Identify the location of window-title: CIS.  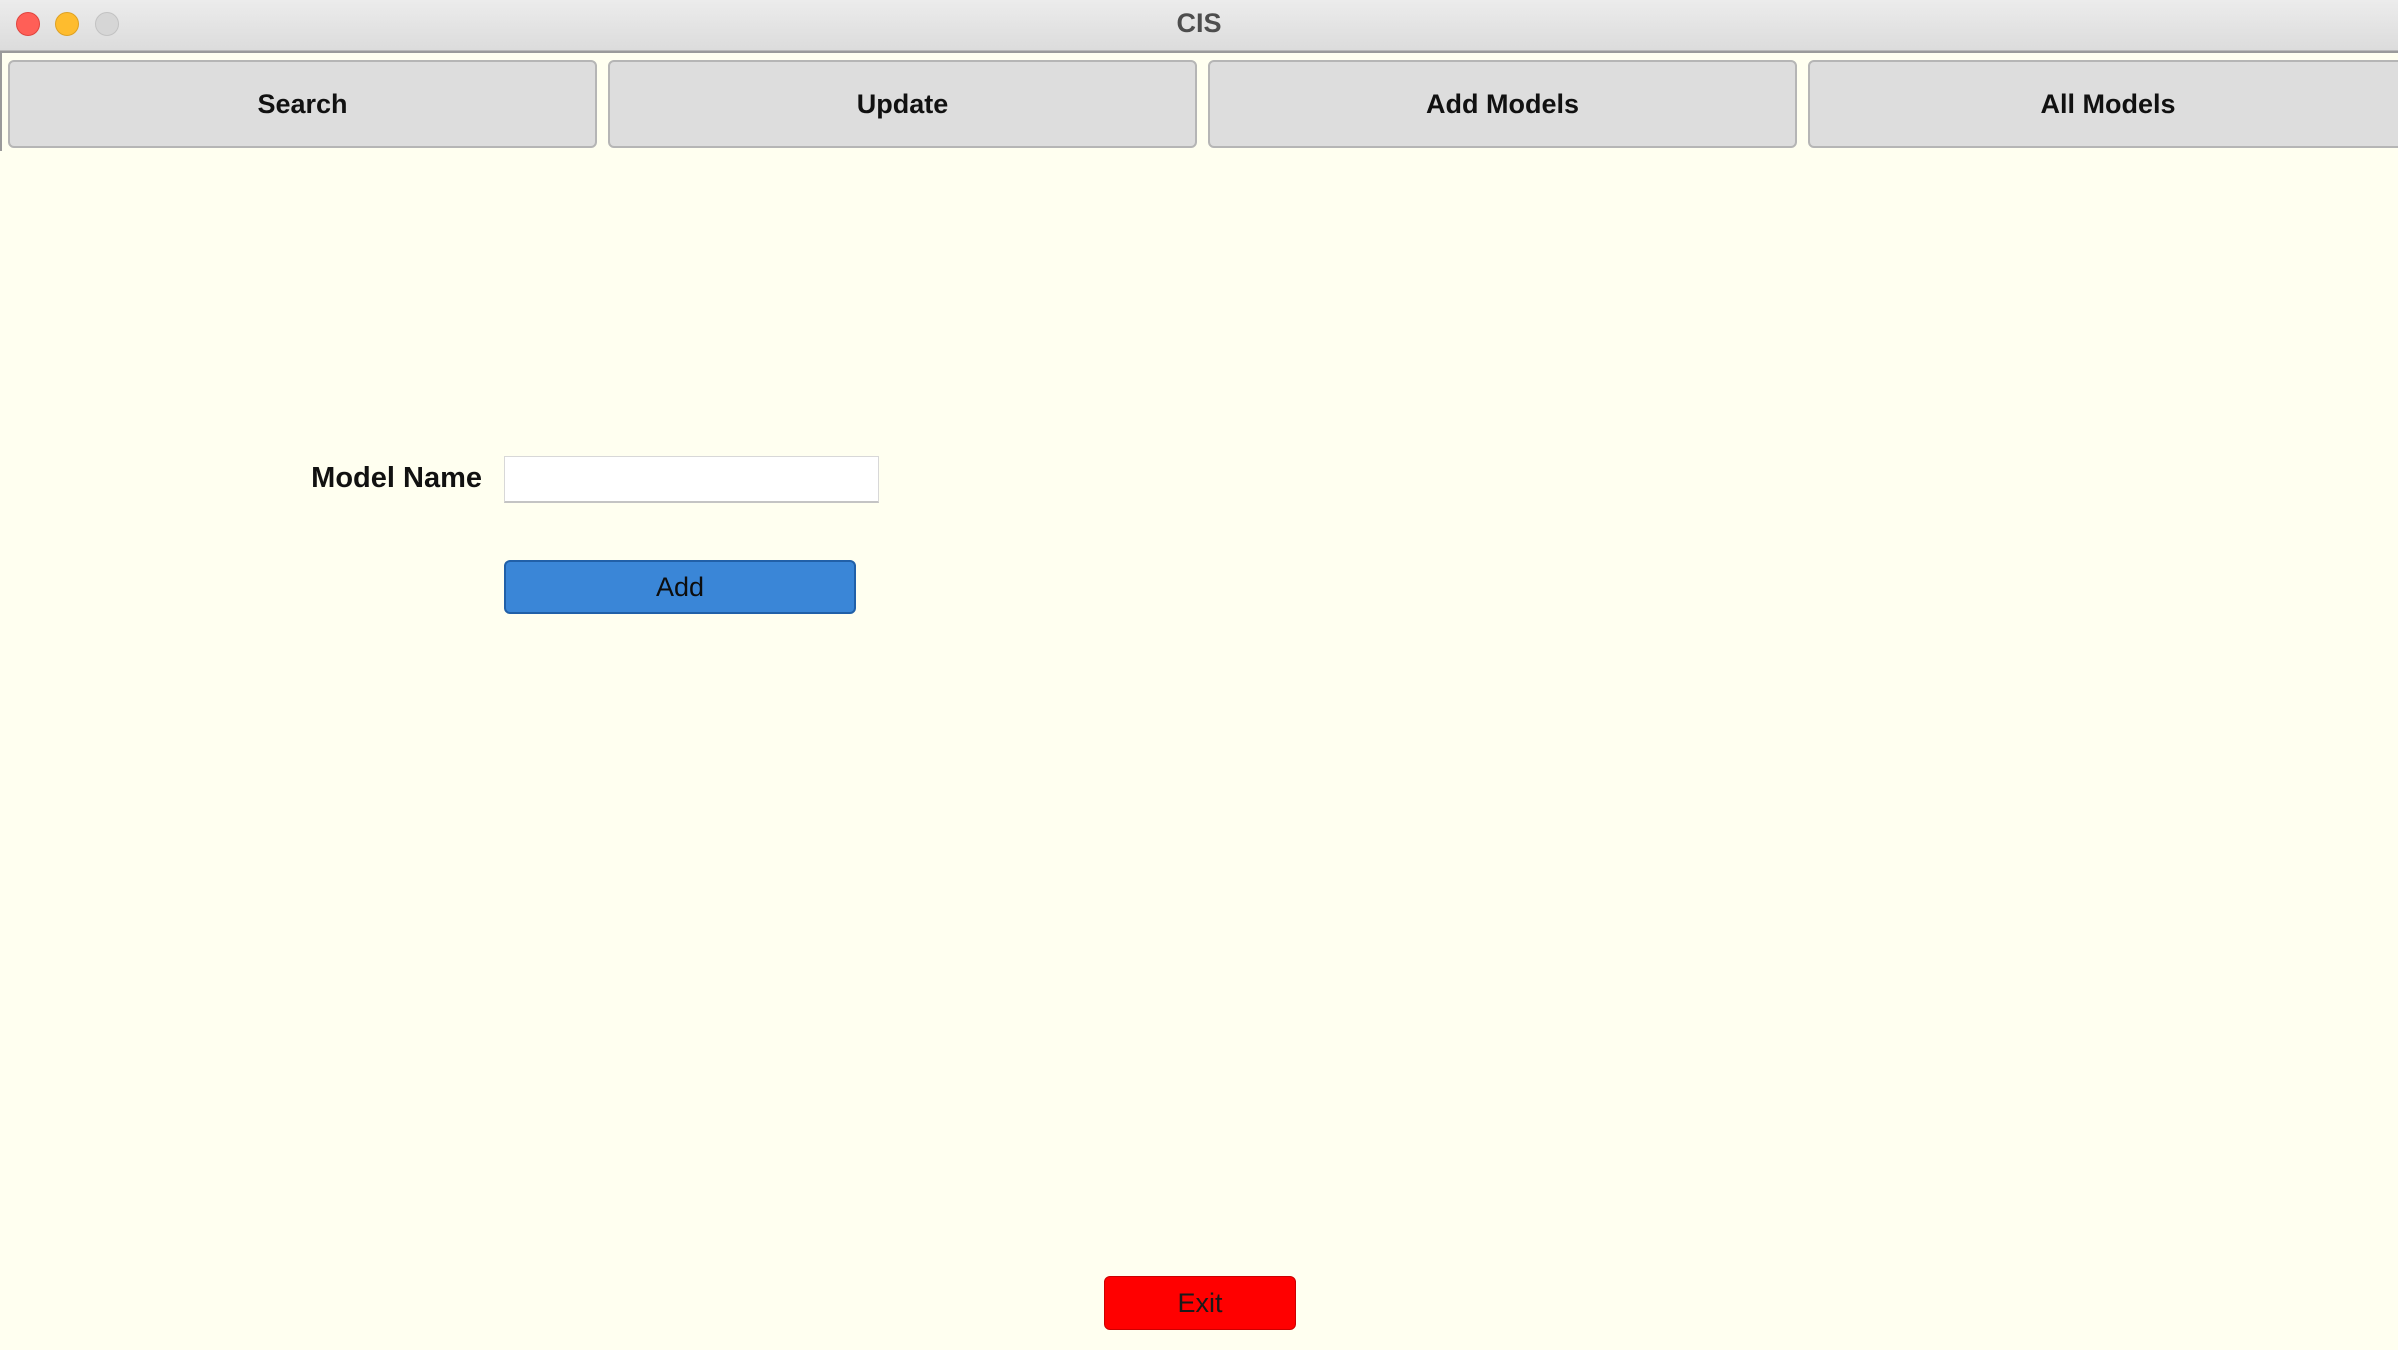
(1199, 23).